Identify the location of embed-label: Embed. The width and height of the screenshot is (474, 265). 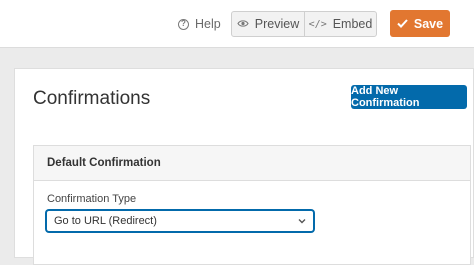
(352, 24).